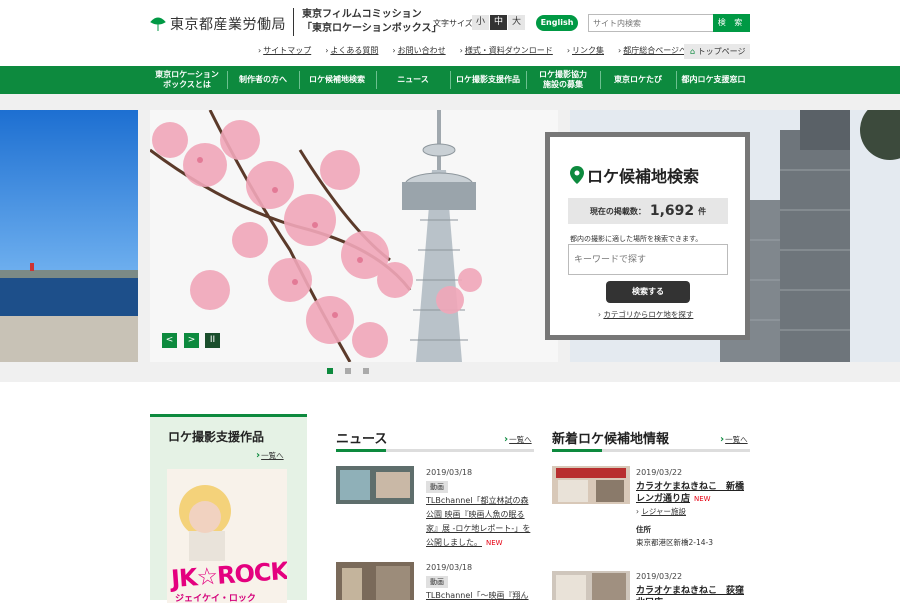 Image resolution: width=900 pixels, height=603 pixels. What do you see at coordinates (480, 22) in the screenshot?
I see `font-size-small-button: 小` at bounding box center [480, 22].